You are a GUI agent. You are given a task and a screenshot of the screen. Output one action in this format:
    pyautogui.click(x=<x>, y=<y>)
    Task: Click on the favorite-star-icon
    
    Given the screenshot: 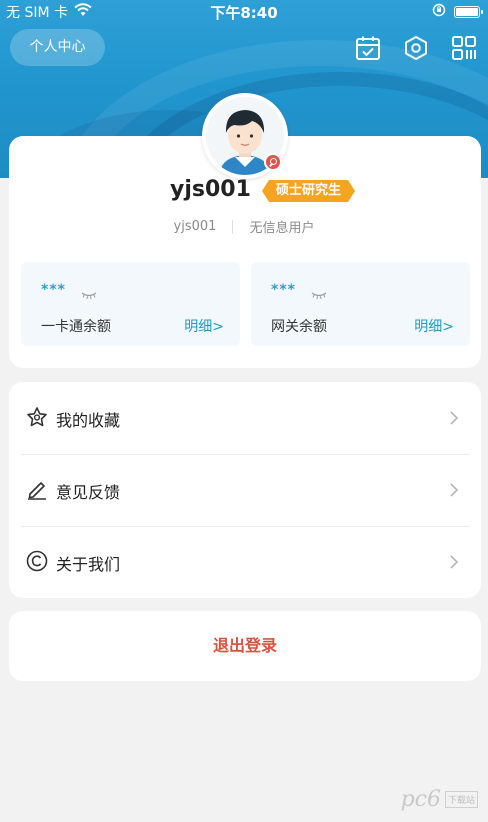 What is the action you would take?
    pyautogui.click(x=37, y=417)
    